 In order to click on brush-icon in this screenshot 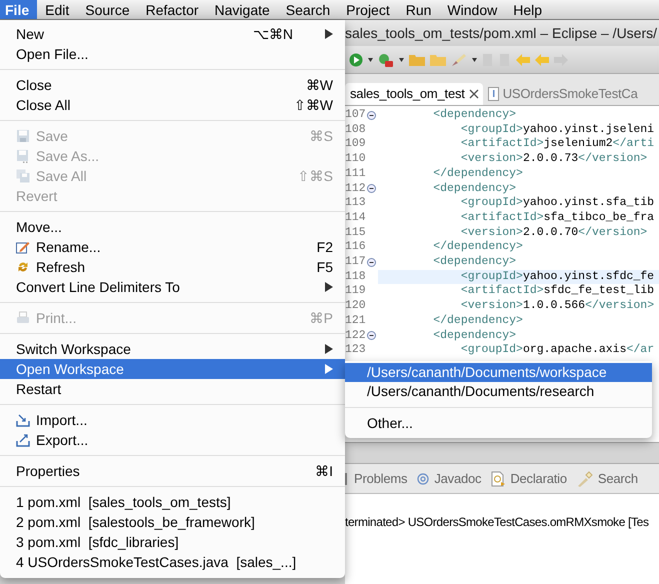, I will do `click(459, 59)`.